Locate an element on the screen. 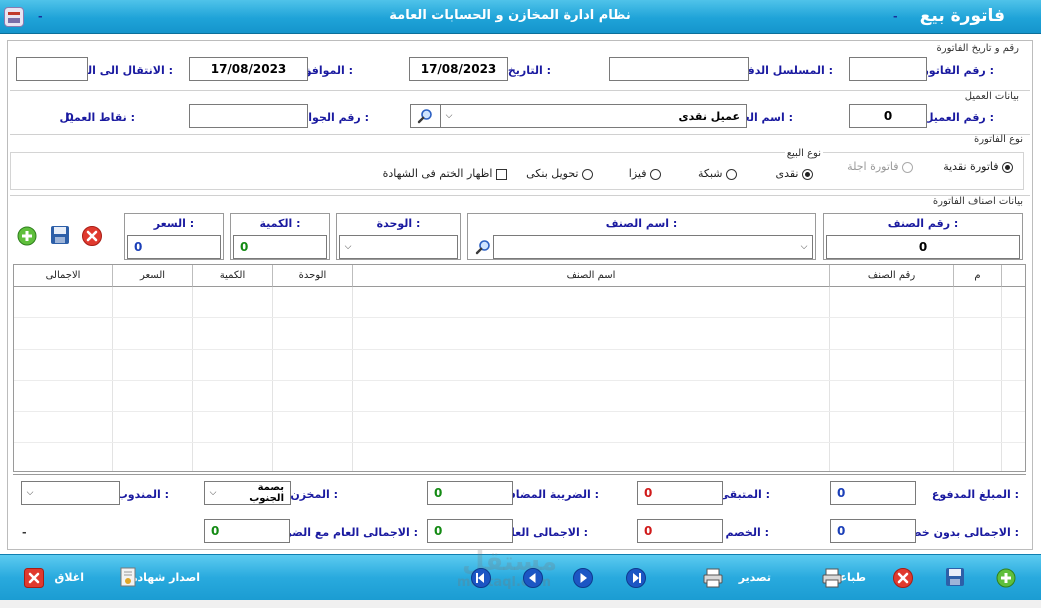  add-item-button is located at coordinates (27, 236).